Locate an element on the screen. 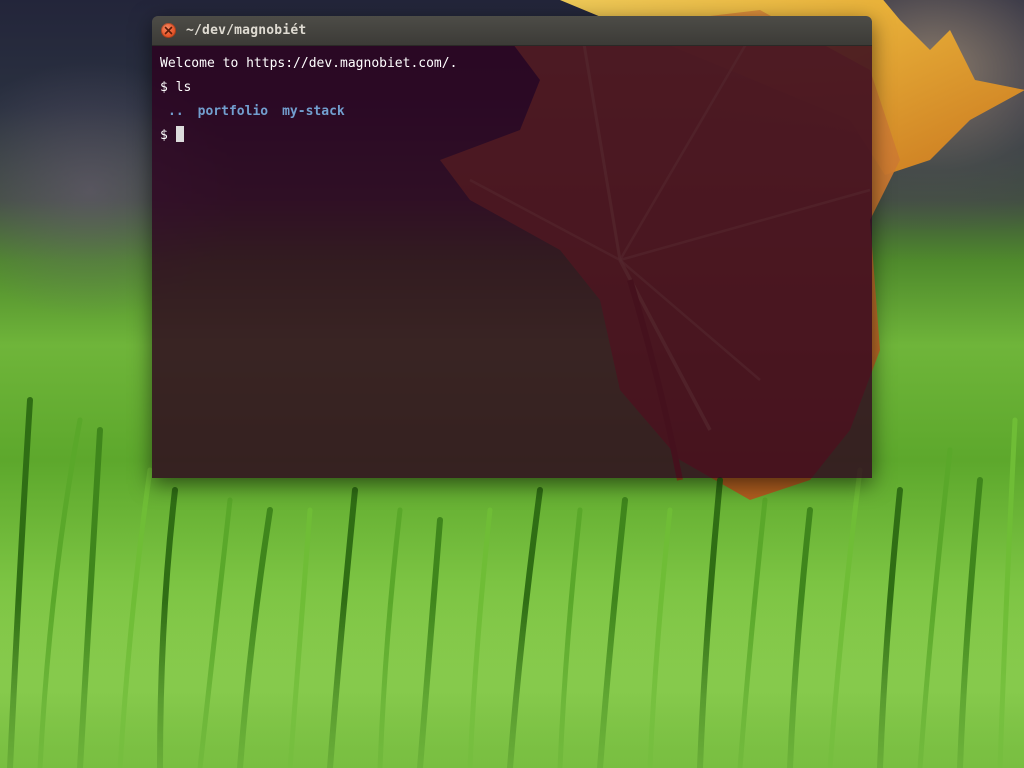 The image size is (1024, 768). command-text: ls is located at coordinates (183, 87).